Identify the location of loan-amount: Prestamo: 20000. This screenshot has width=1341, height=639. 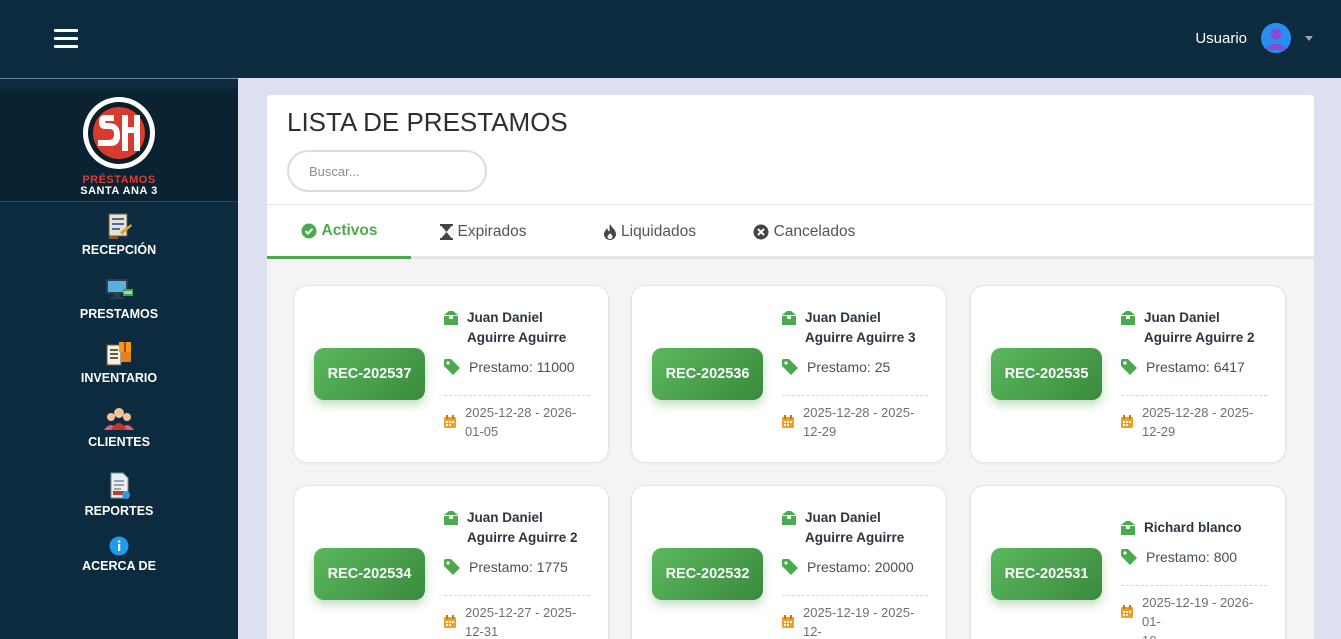
(860, 567).